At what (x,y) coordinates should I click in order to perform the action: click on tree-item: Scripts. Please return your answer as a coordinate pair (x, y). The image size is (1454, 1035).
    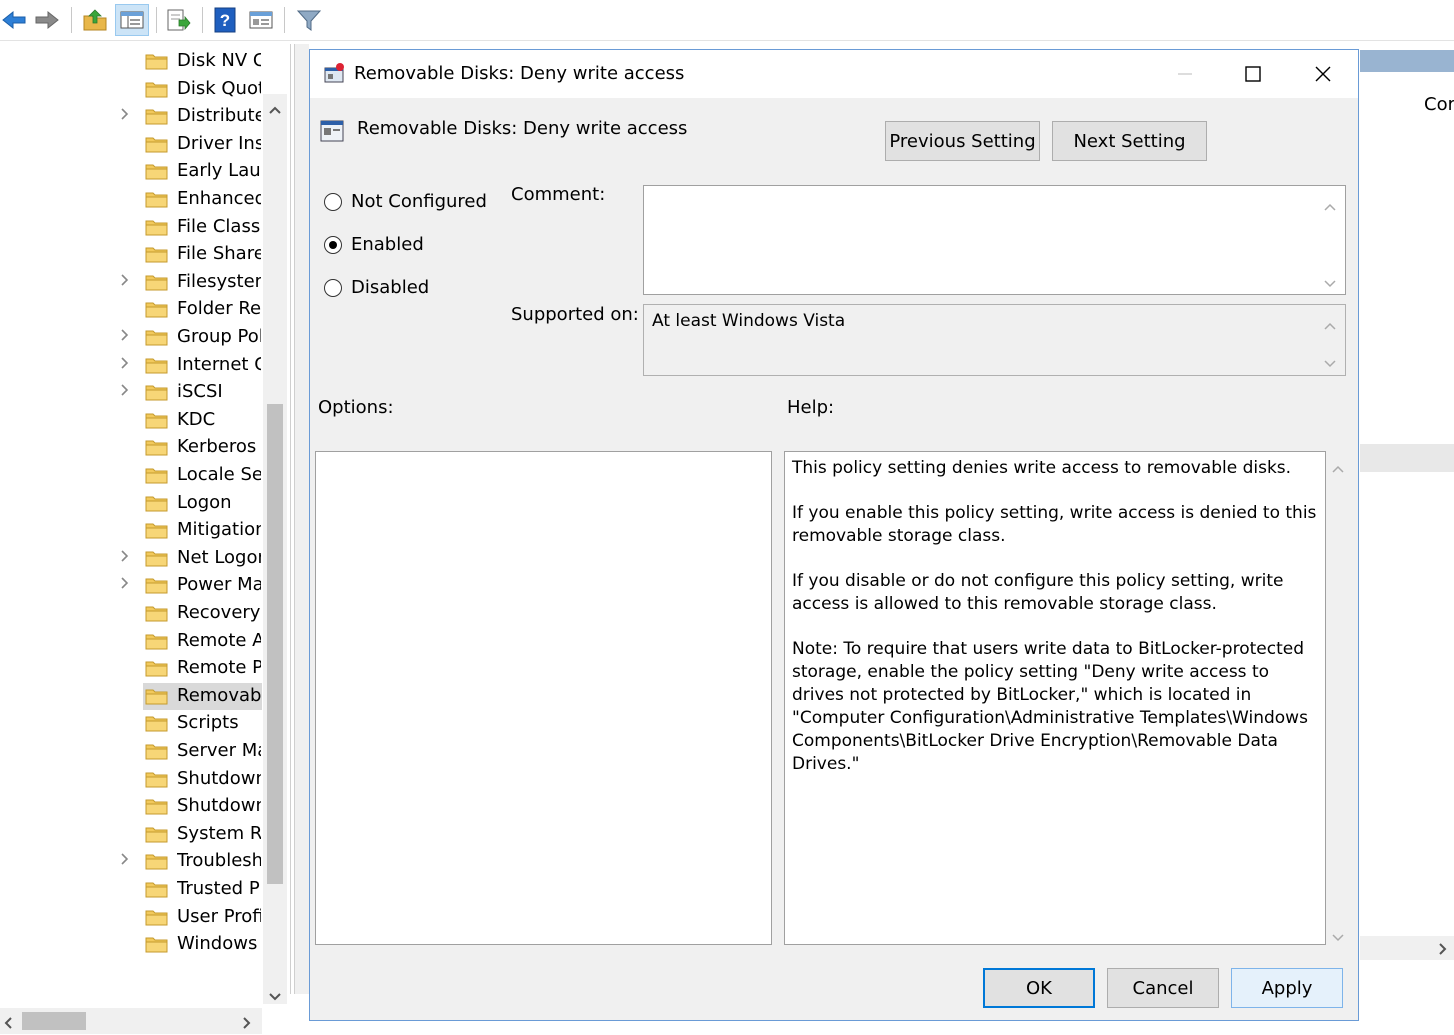
    Looking at the image, I should click on (131, 723).